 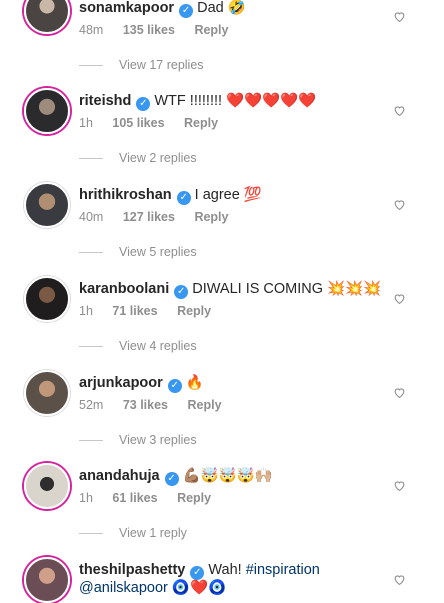 I want to click on likes-count: 105 likes, so click(x=138, y=123).